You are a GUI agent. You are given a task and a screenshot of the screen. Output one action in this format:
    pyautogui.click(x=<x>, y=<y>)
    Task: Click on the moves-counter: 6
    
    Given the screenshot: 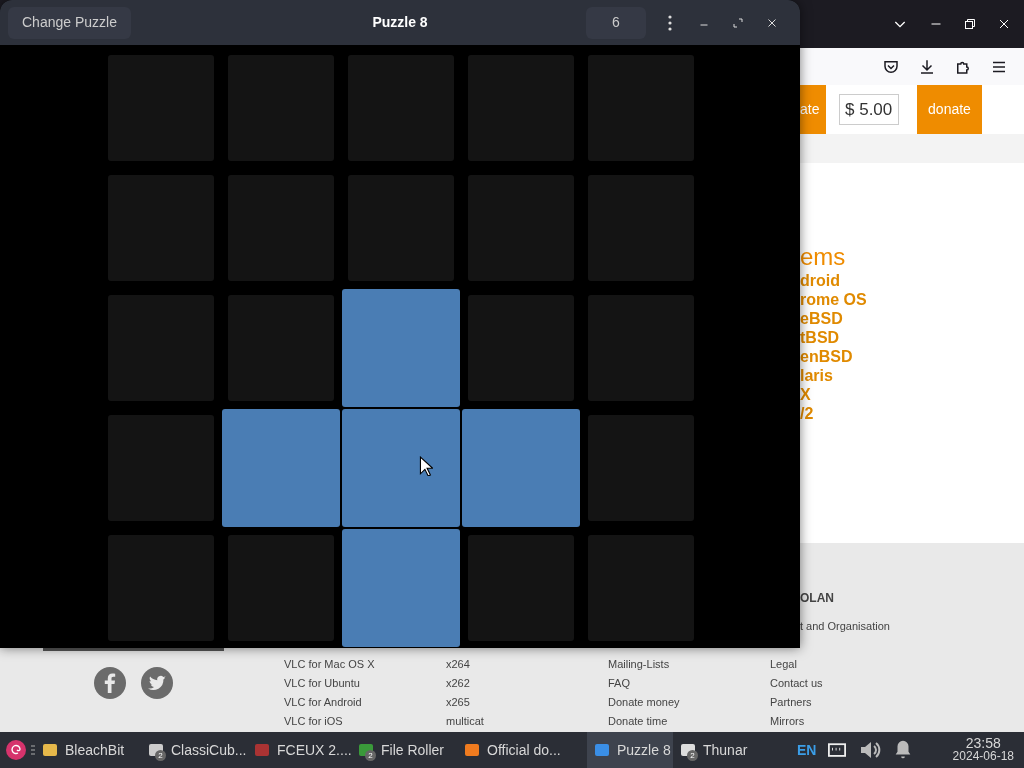 What is the action you would take?
    pyautogui.click(x=616, y=22)
    